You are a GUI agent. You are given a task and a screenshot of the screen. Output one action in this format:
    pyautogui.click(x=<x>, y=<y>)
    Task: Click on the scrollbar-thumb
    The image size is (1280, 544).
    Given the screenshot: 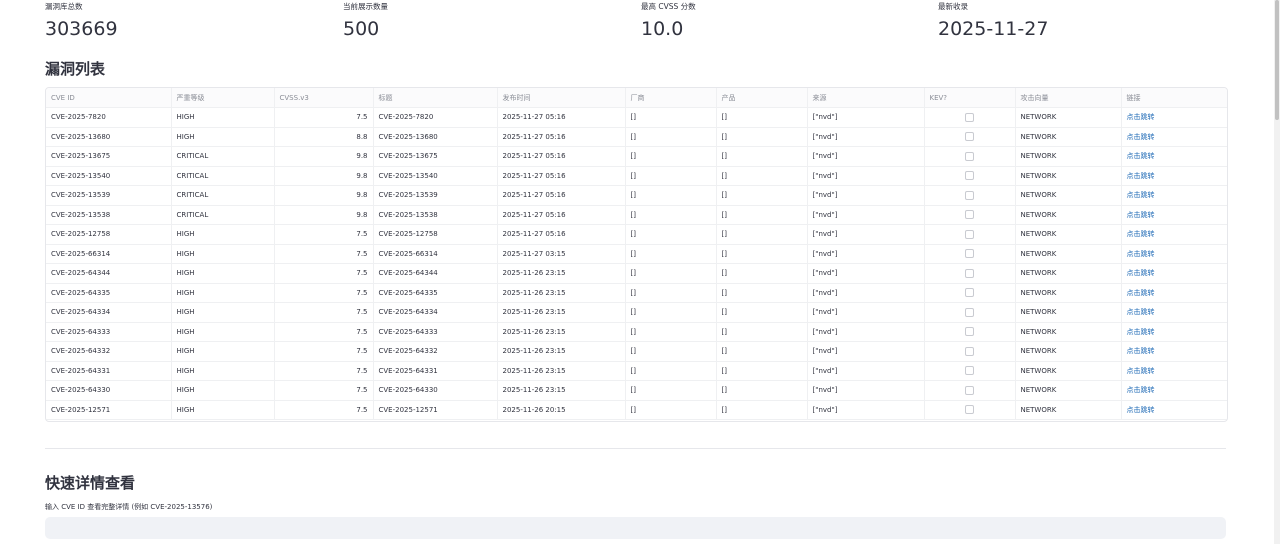 What is the action you would take?
    pyautogui.click(x=1277, y=60)
    